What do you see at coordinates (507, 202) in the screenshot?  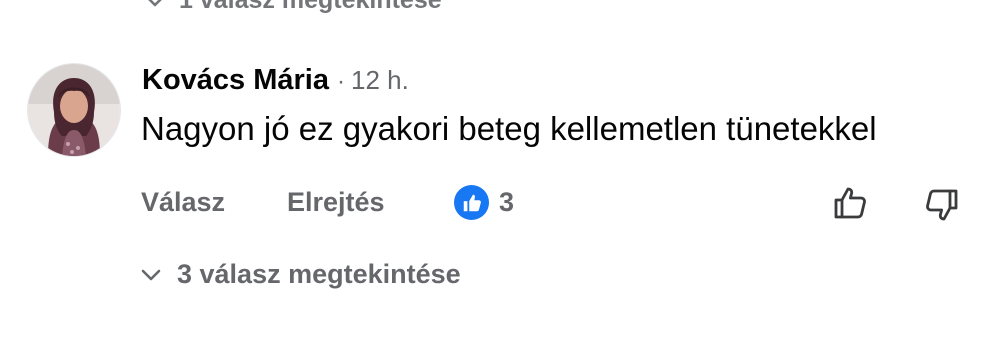 I see `reaction-count: 3` at bounding box center [507, 202].